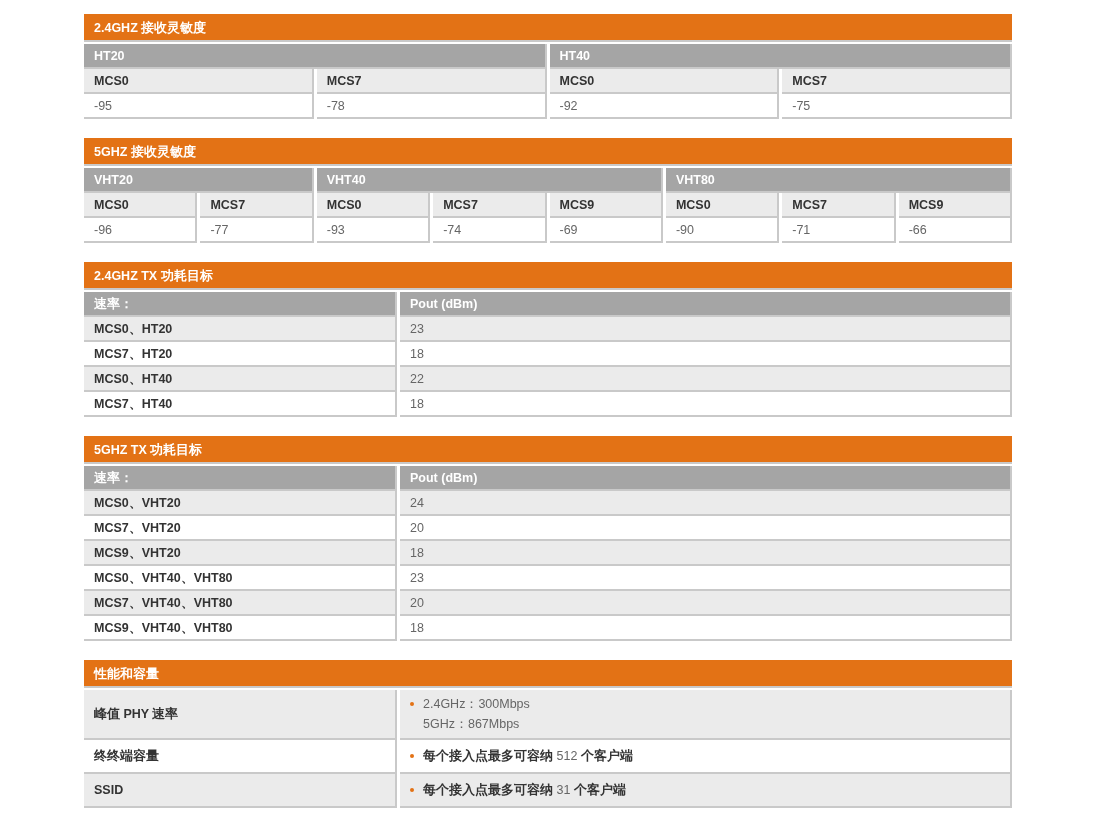 Image resolution: width=1096 pixels, height=826 pixels. What do you see at coordinates (838, 180) in the screenshot?
I see `group-header: VHT80` at bounding box center [838, 180].